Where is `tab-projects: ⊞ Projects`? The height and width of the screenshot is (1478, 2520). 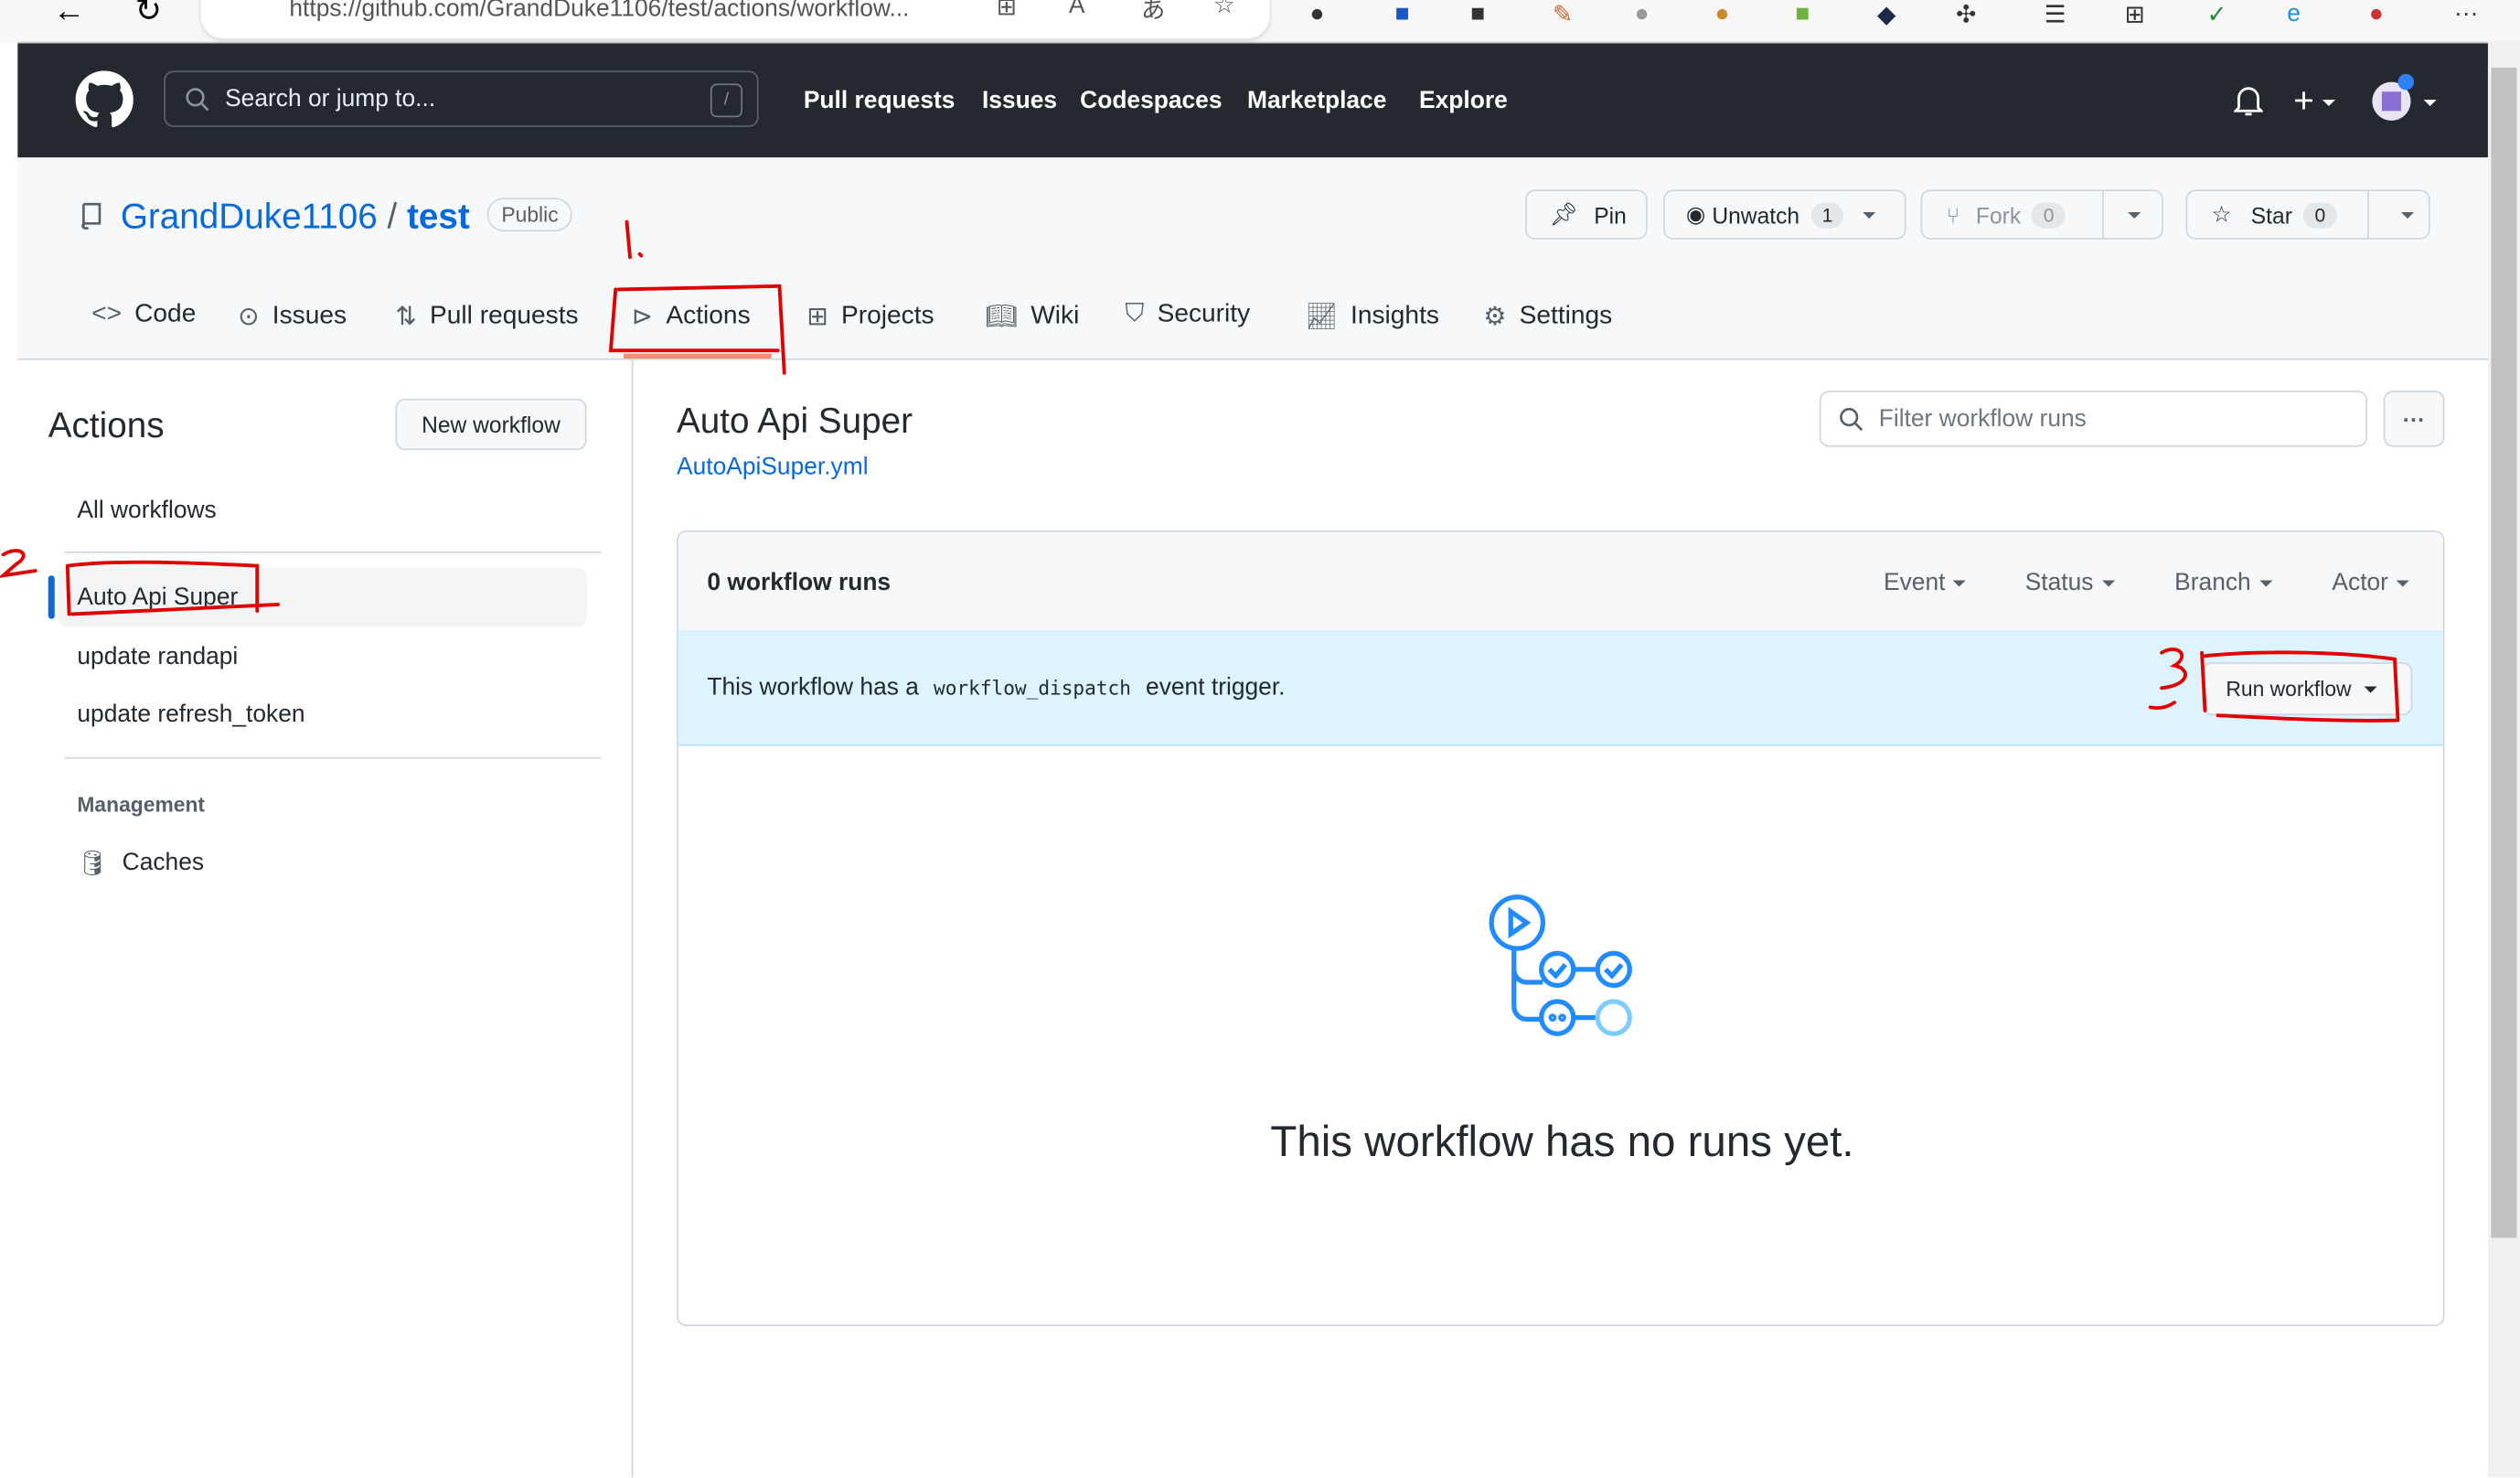
tab-projects: ⊞ Projects is located at coordinates (870, 317).